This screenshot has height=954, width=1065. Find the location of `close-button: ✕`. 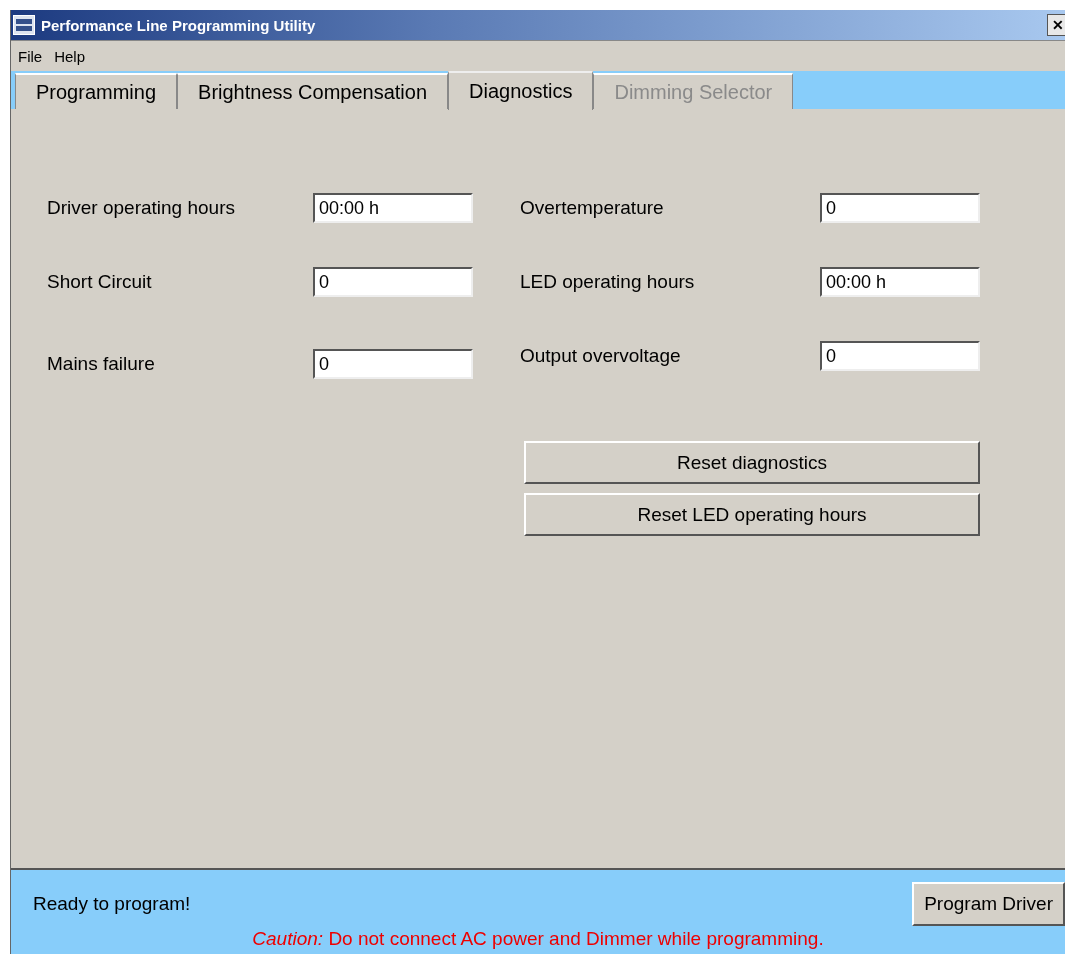

close-button: ✕ is located at coordinates (1056, 25).